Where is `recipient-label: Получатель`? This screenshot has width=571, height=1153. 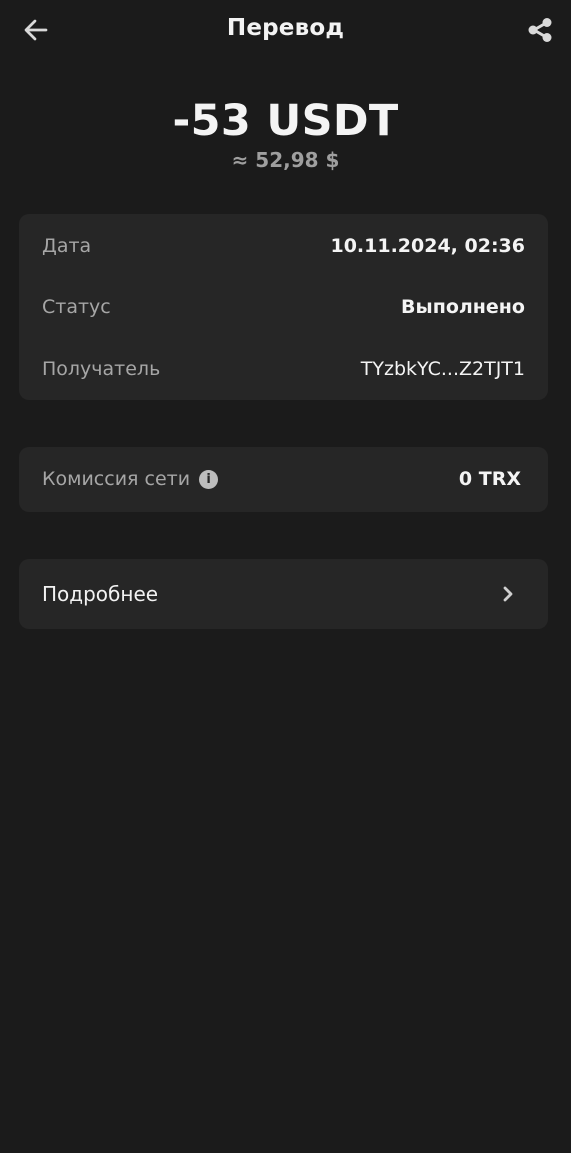
recipient-label: Получатель is located at coordinates (101, 369).